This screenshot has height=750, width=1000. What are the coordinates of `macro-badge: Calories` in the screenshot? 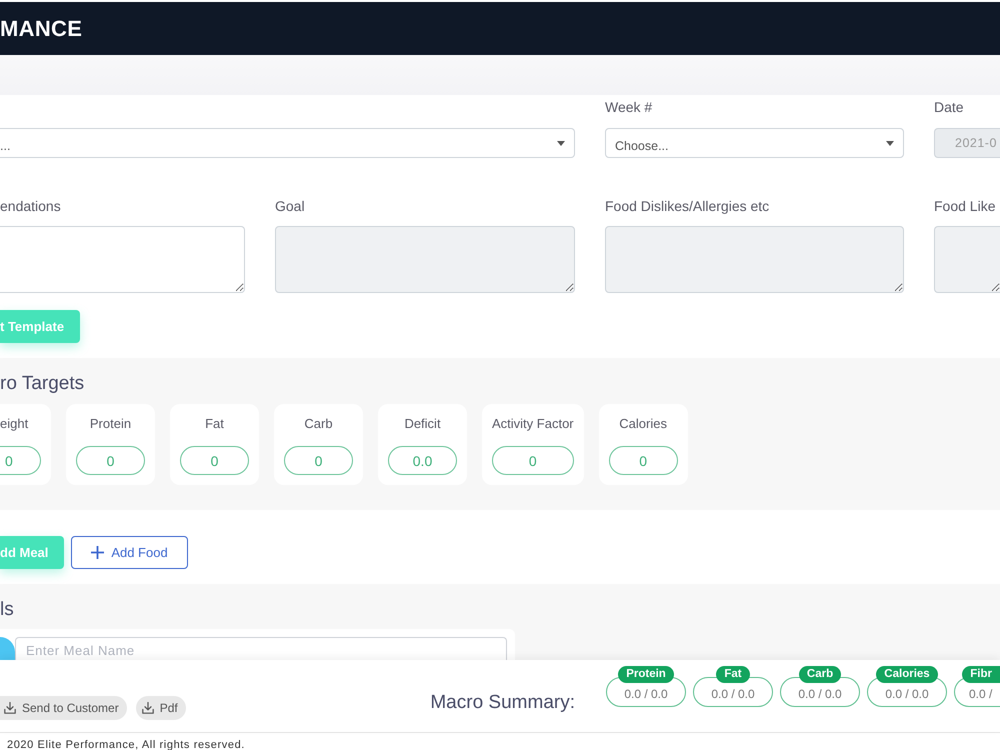 It's located at (907, 674).